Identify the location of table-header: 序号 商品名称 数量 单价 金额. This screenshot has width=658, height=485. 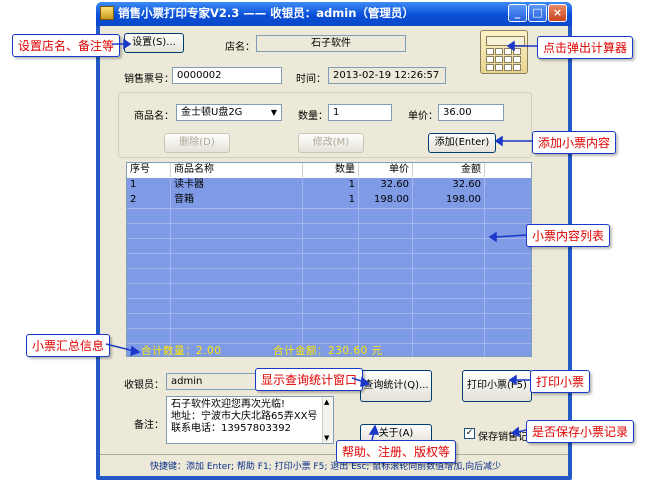
(329, 171).